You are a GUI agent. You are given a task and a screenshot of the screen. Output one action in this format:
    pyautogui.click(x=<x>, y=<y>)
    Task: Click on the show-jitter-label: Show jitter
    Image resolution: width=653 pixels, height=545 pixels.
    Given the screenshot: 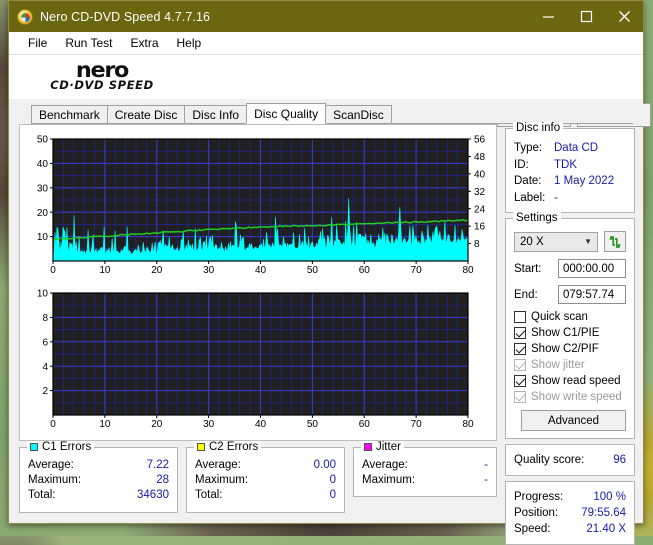 What is the action you would take?
    pyautogui.click(x=558, y=365)
    